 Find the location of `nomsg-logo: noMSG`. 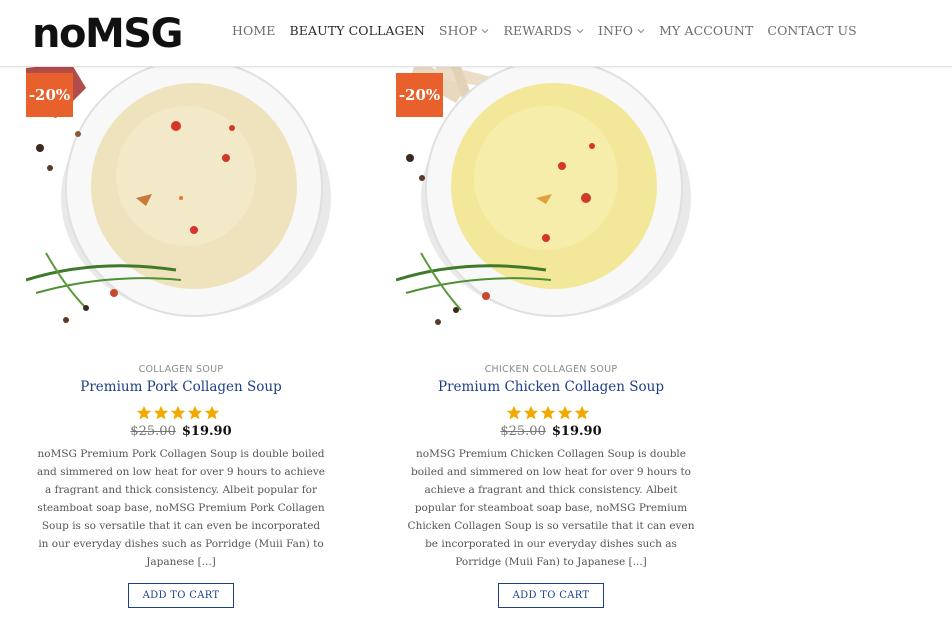

nomsg-logo: noMSG is located at coordinates (113, 33).